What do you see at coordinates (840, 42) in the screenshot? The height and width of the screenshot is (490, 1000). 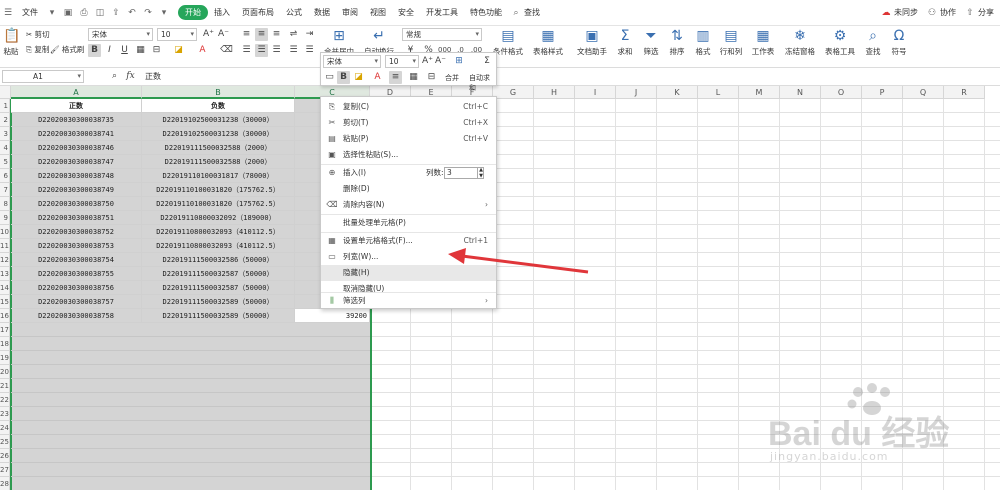 I see `table-tools-button: ⚙ 表格工具` at bounding box center [840, 42].